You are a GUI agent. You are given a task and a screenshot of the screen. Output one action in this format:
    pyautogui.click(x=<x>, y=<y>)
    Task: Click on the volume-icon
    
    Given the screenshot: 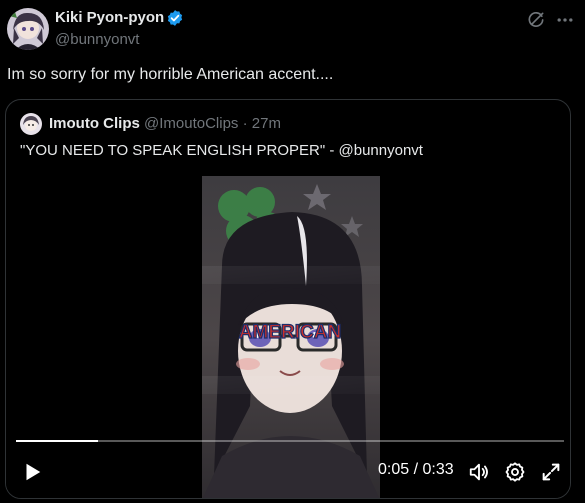 What is the action you would take?
    pyautogui.click(x=479, y=472)
    